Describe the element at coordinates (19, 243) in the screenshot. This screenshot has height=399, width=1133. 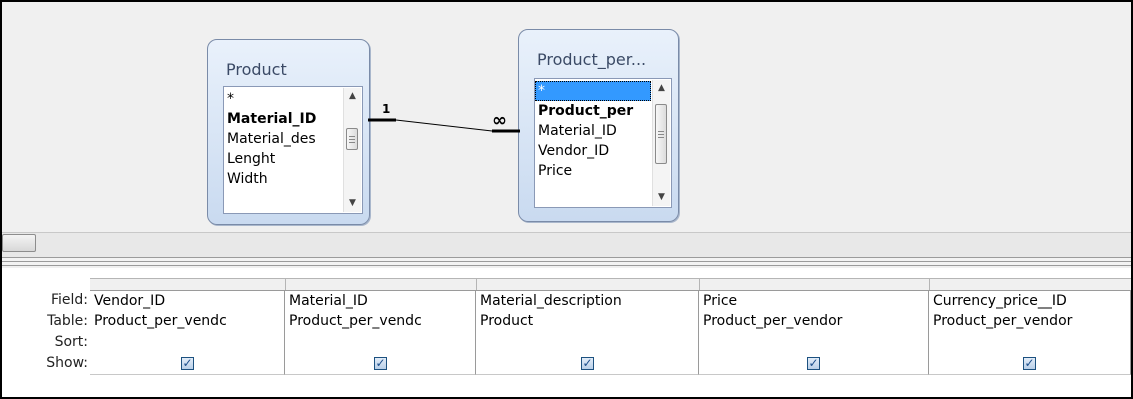
I see `horizontal-scrollbar-thumb` at that location.